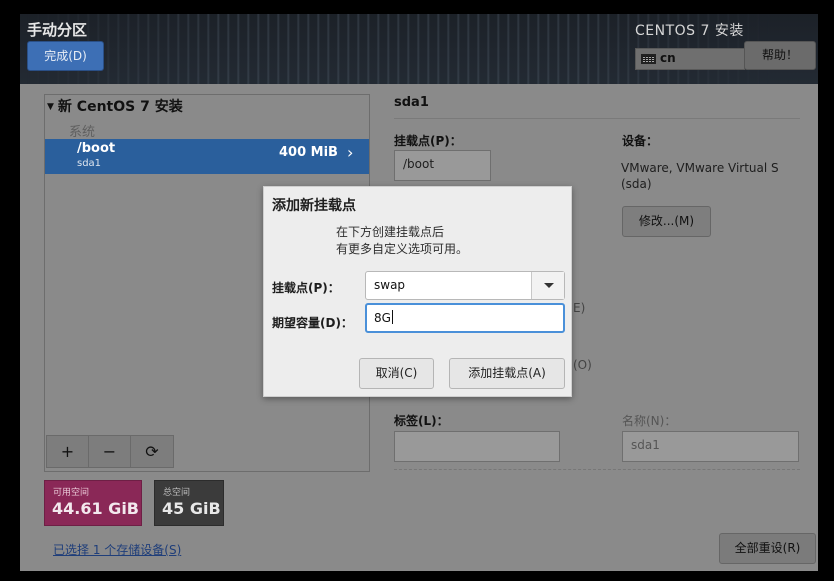  I want to click on mount-point-field: /boot, so click(442, 165).